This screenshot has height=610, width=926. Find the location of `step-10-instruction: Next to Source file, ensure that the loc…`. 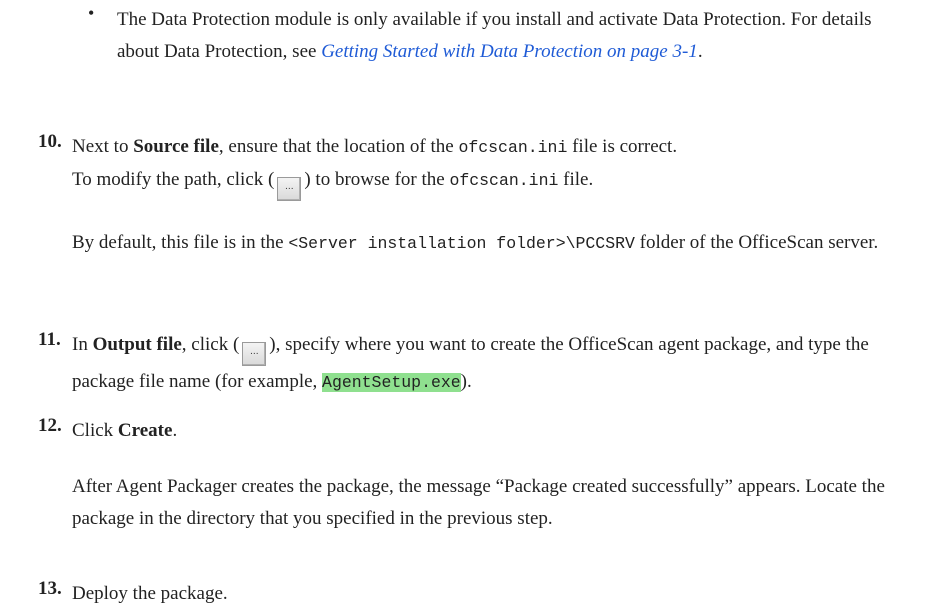

step-10-instruction: Next to Source file, ensure that the loc… is located at coordinates (492, 166).